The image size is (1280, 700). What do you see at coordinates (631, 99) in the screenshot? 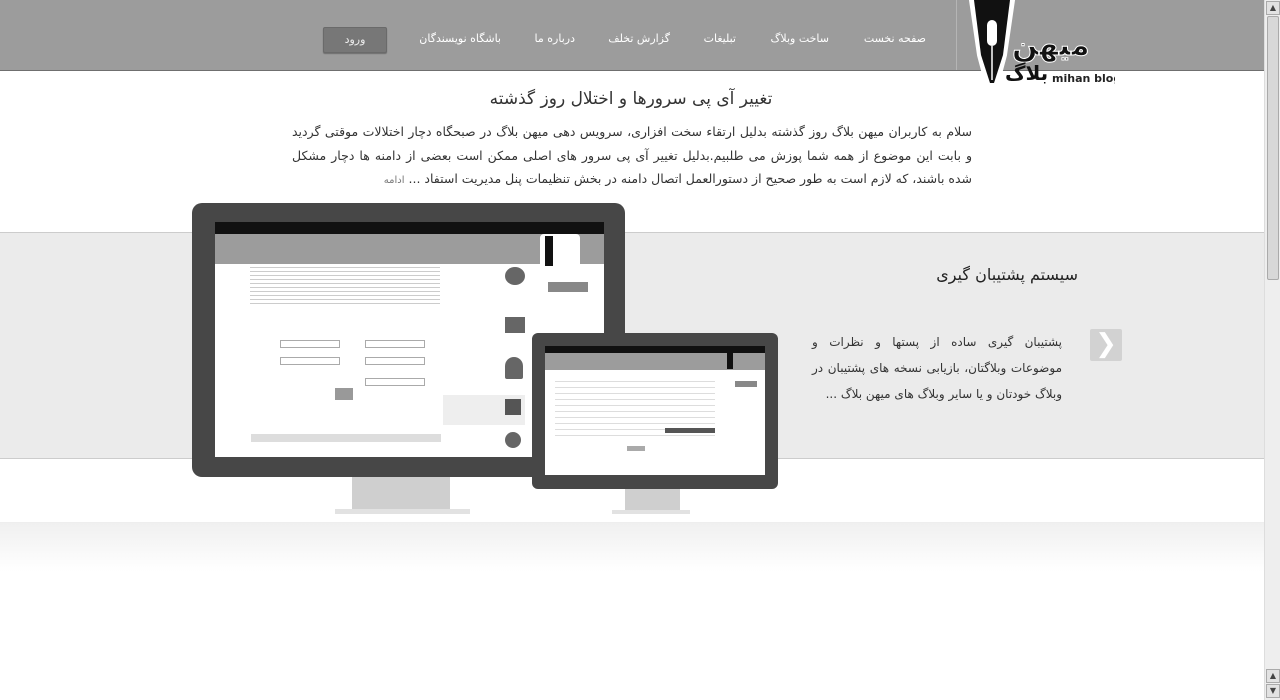
I see `news-title: تغییر آی پی سرورها و اختلال روز گذشته` at bounding box center [631, 99].